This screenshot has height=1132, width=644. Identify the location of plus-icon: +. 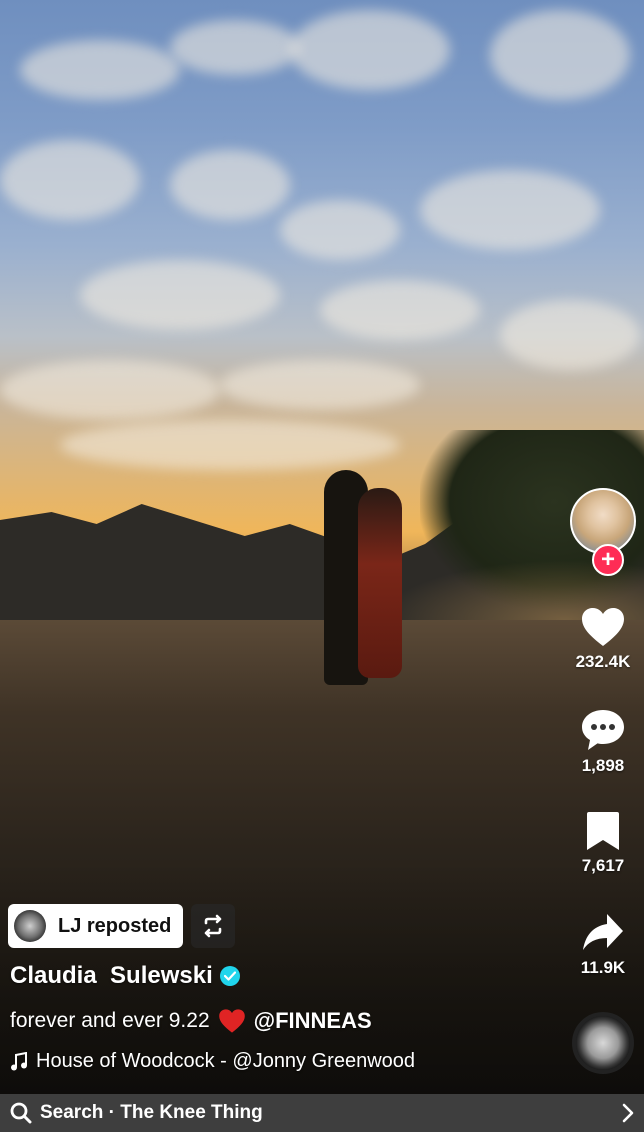
(607, 559).